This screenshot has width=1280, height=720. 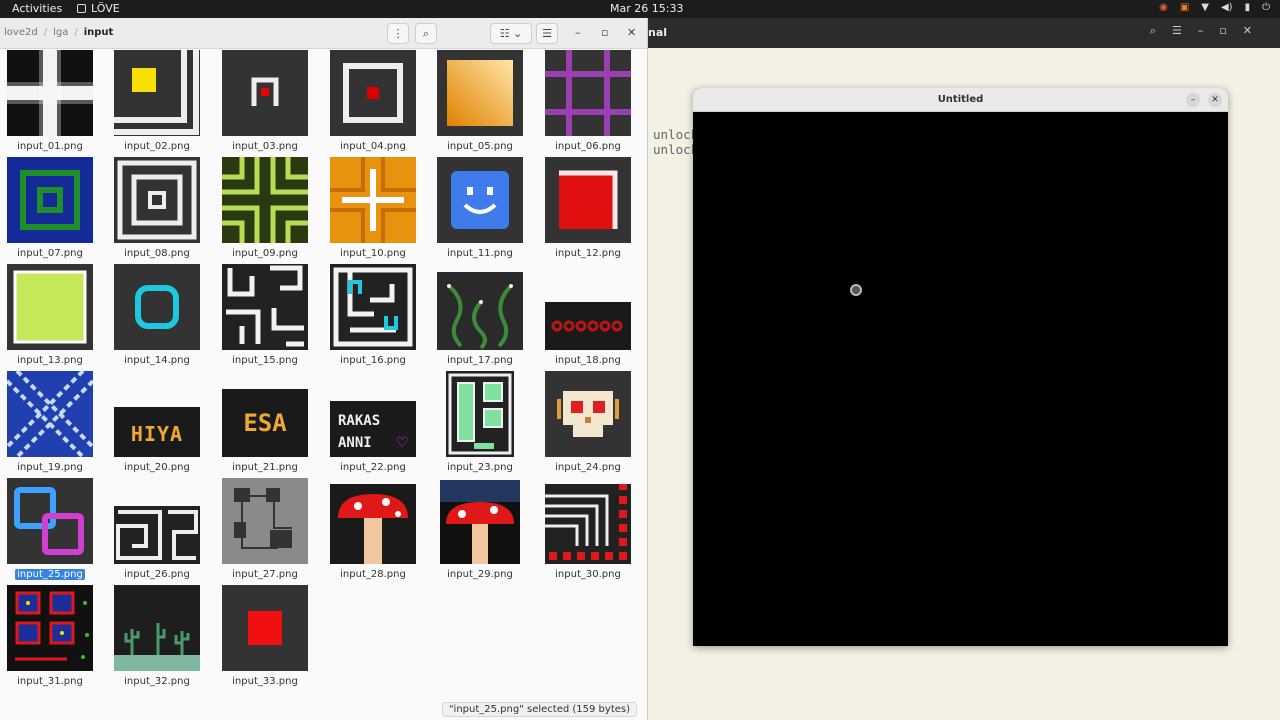 I want to click on battery-icon: ▮, so click(x=1248, y=8).